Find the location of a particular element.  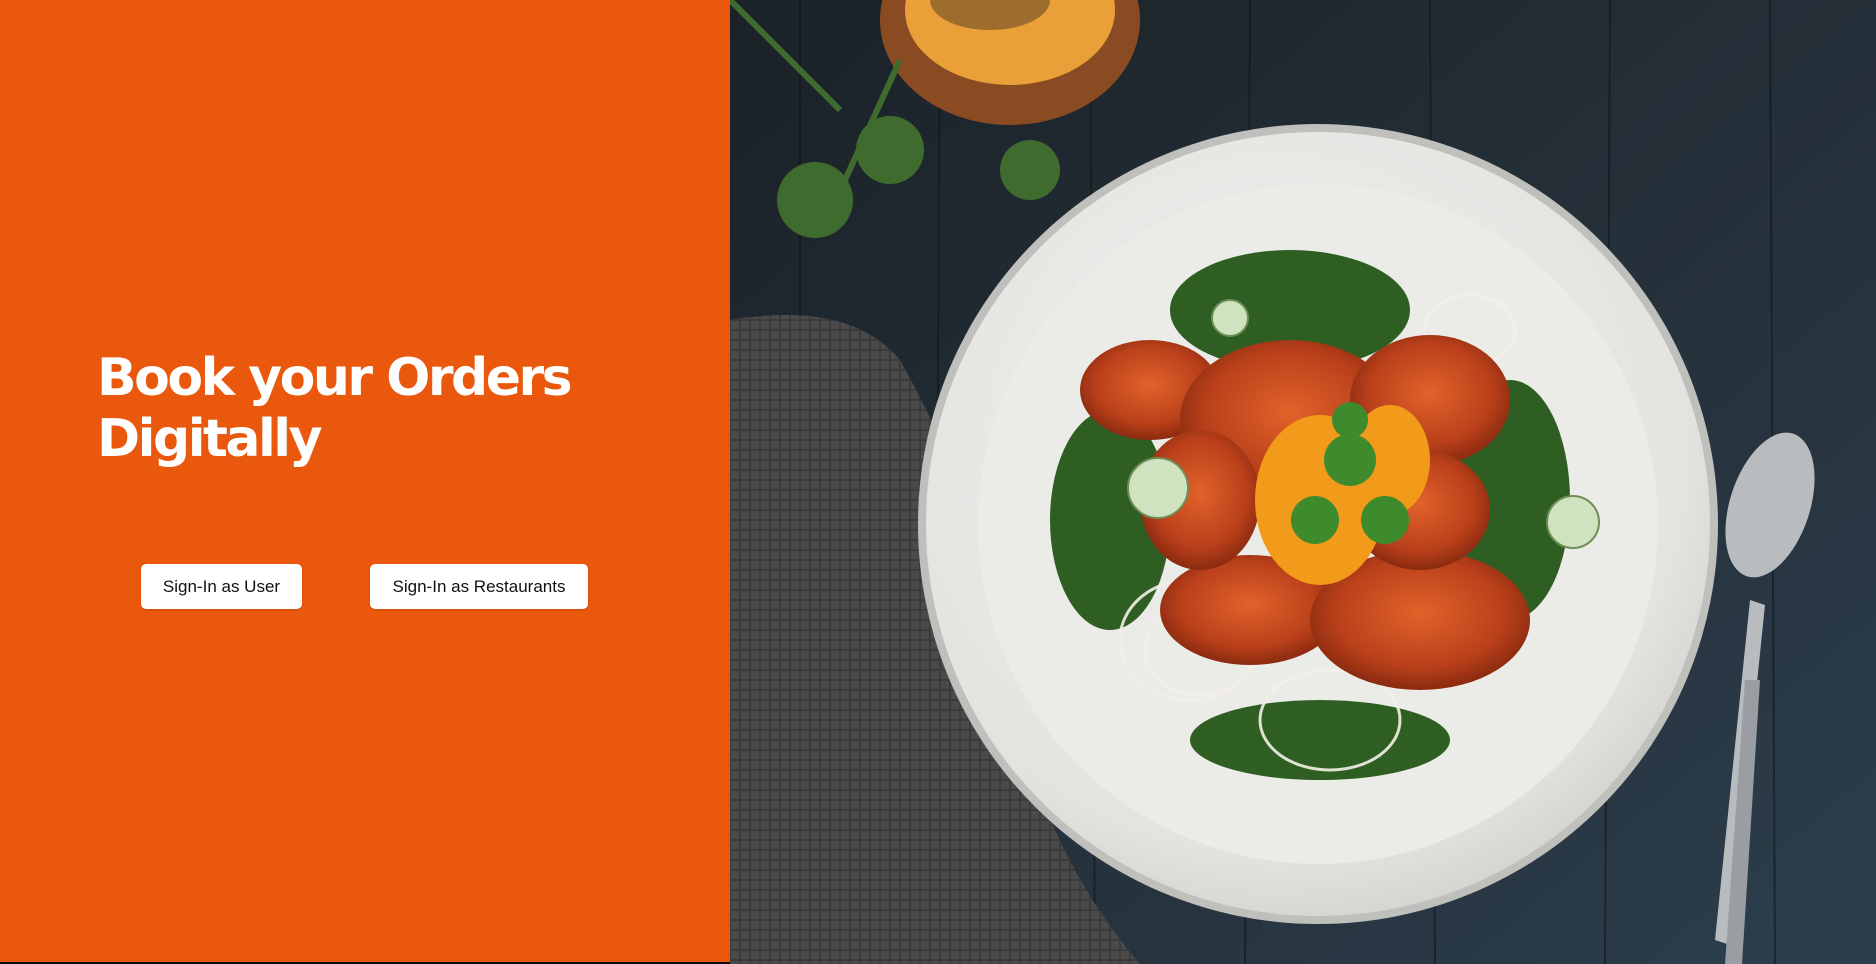

headline-line-2: Digitally is located at coordinates (210, 439).